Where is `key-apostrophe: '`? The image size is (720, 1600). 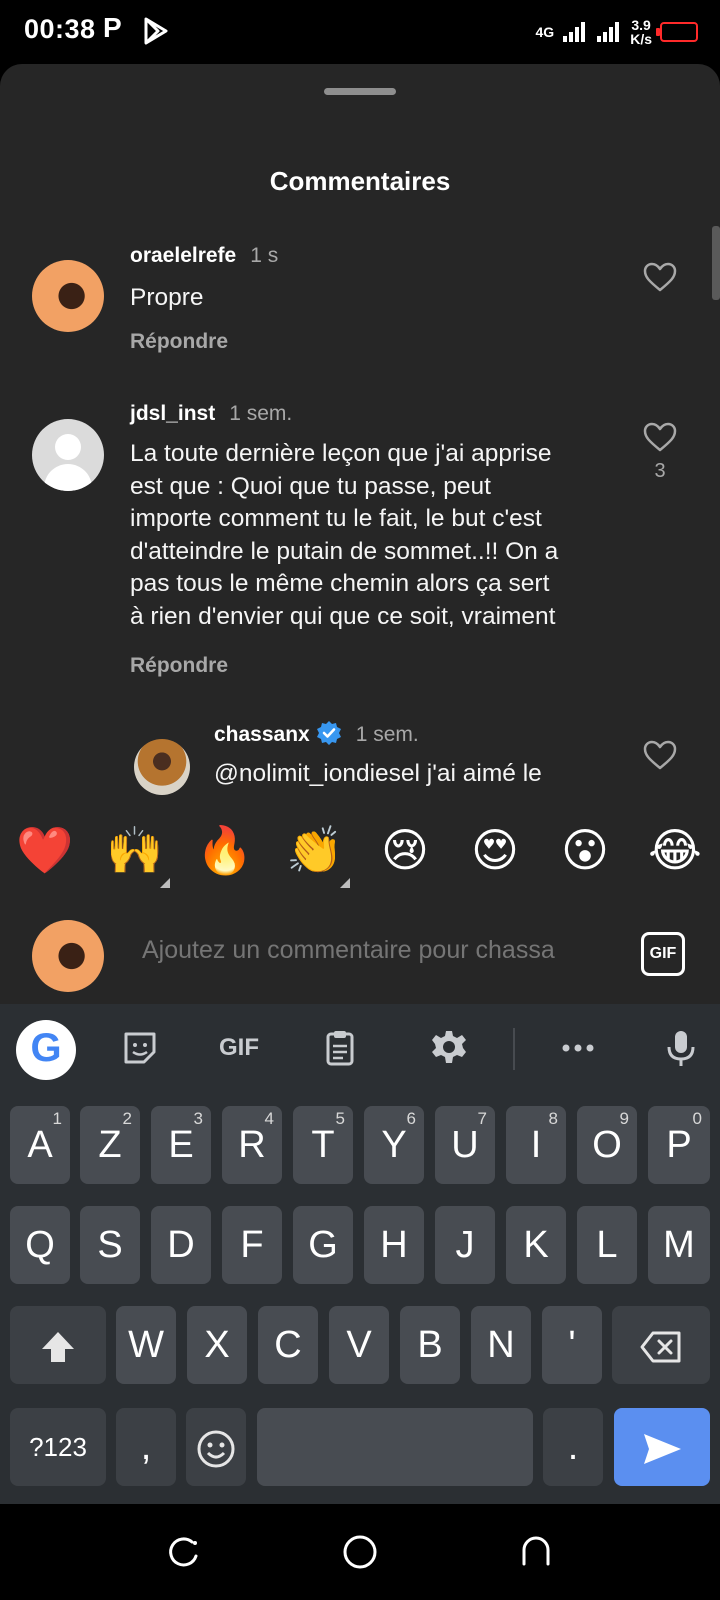 key-apostrophe: ' is located at coordinates (572, 1345).